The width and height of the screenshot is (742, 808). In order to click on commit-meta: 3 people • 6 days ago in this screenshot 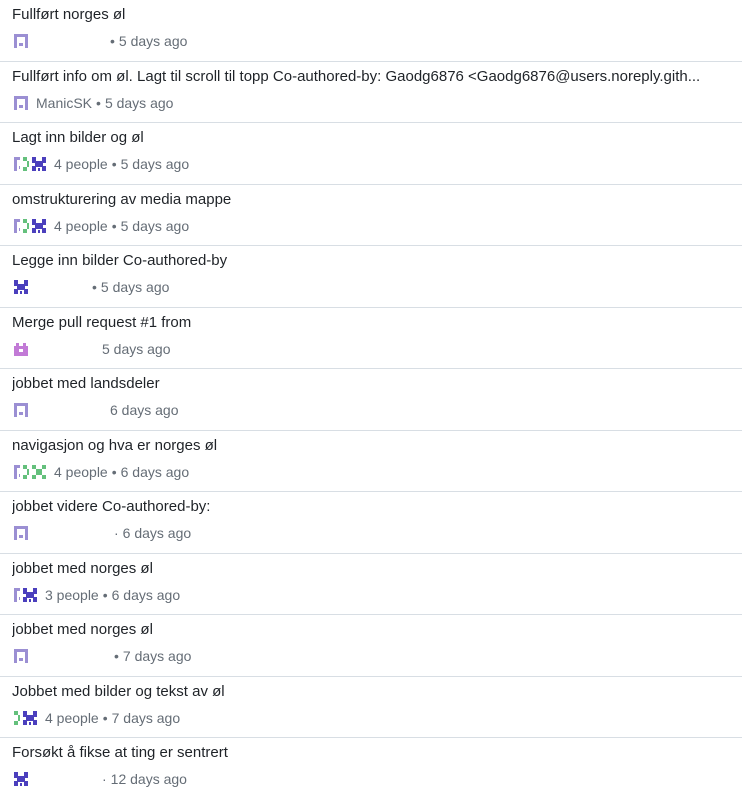, I will do `click(371, 595)`.